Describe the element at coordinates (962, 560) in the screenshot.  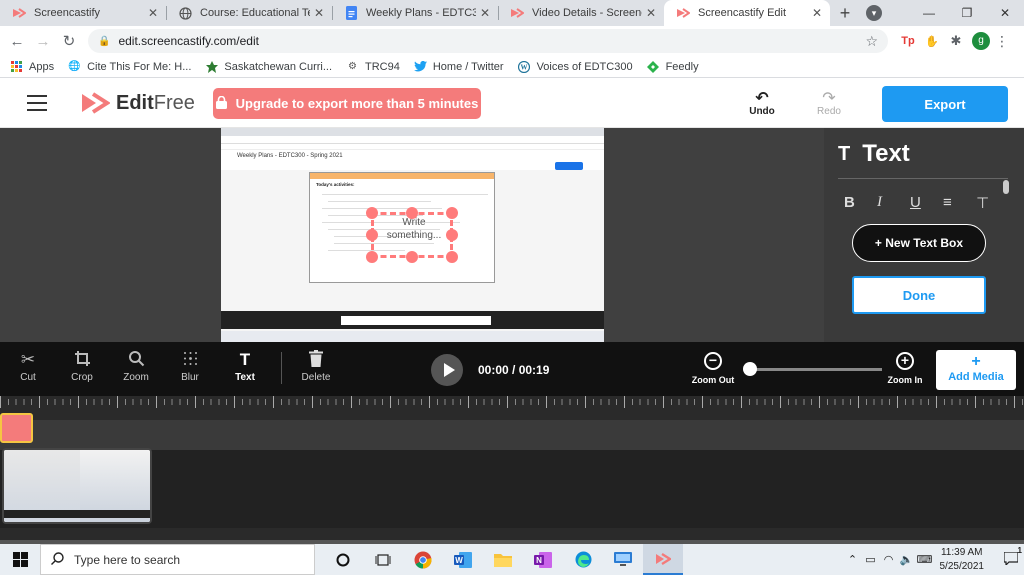
I see `clock: 11:39 AM 5/25/2021` at that location.